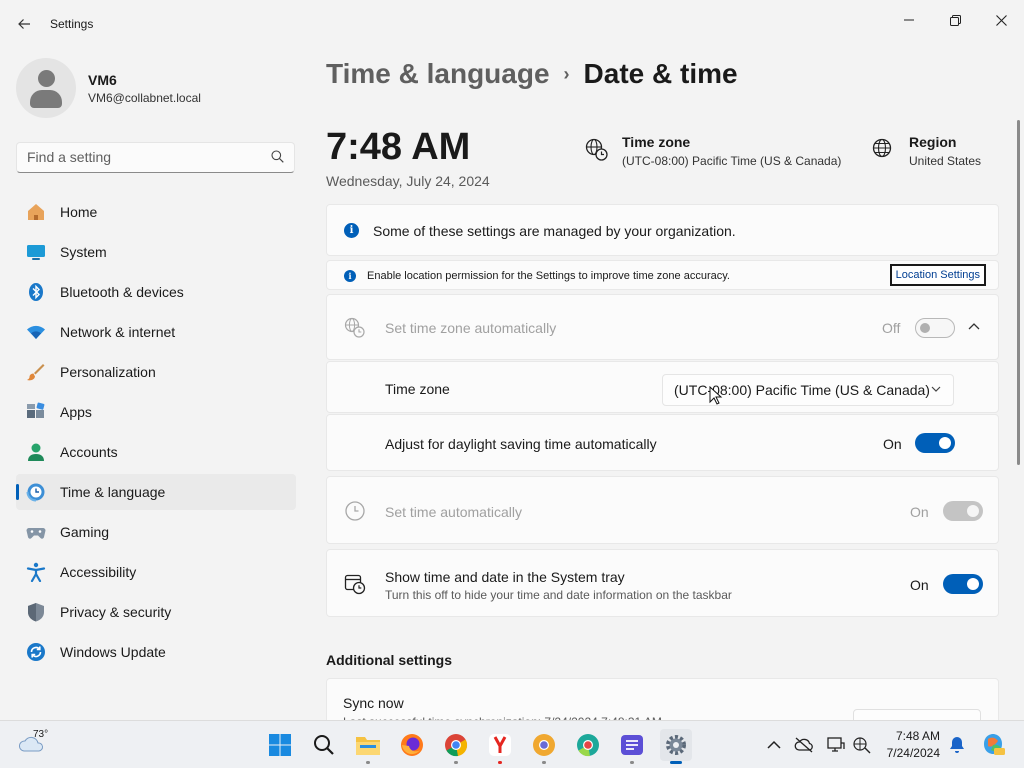  Describe the element at coordinates (544, 746) in the screenshot. I see `taskbar-chrome-canary` at that location.